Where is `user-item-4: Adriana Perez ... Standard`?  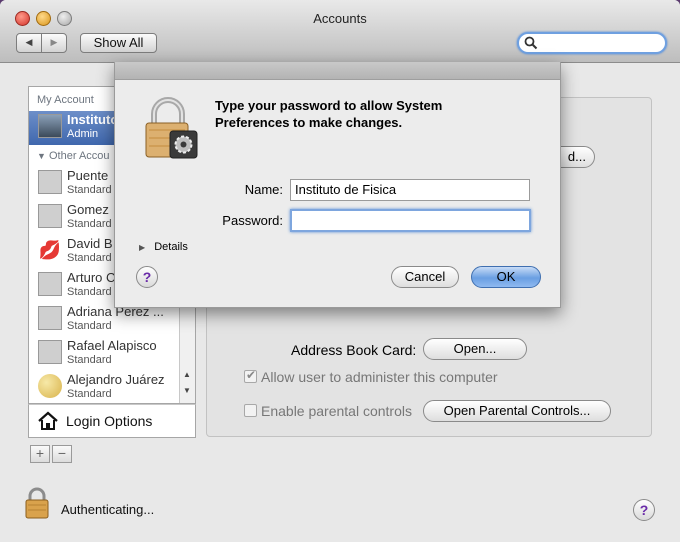
user-item-4: Adriana Perez ... Standard is located at coordinates (104, 320).